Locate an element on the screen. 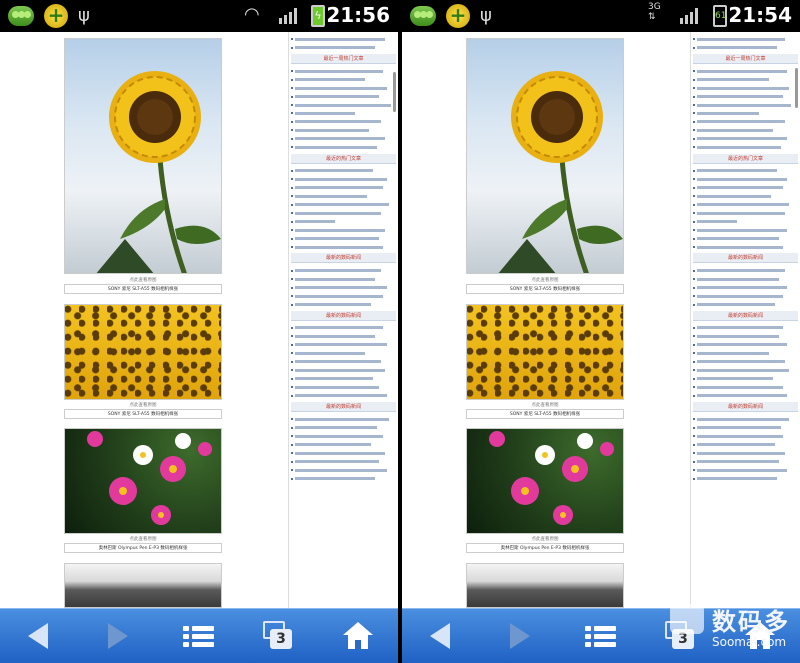 Image resolution: width=800 pixels, height=663 pixels. status-clock: 21:54 is located at coordinates (760, 15).